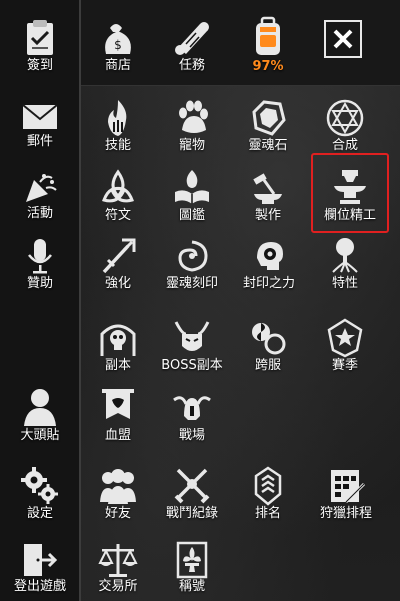  I want to click on hunt-schedule-button: 狩獵排程, so click(346, 494).